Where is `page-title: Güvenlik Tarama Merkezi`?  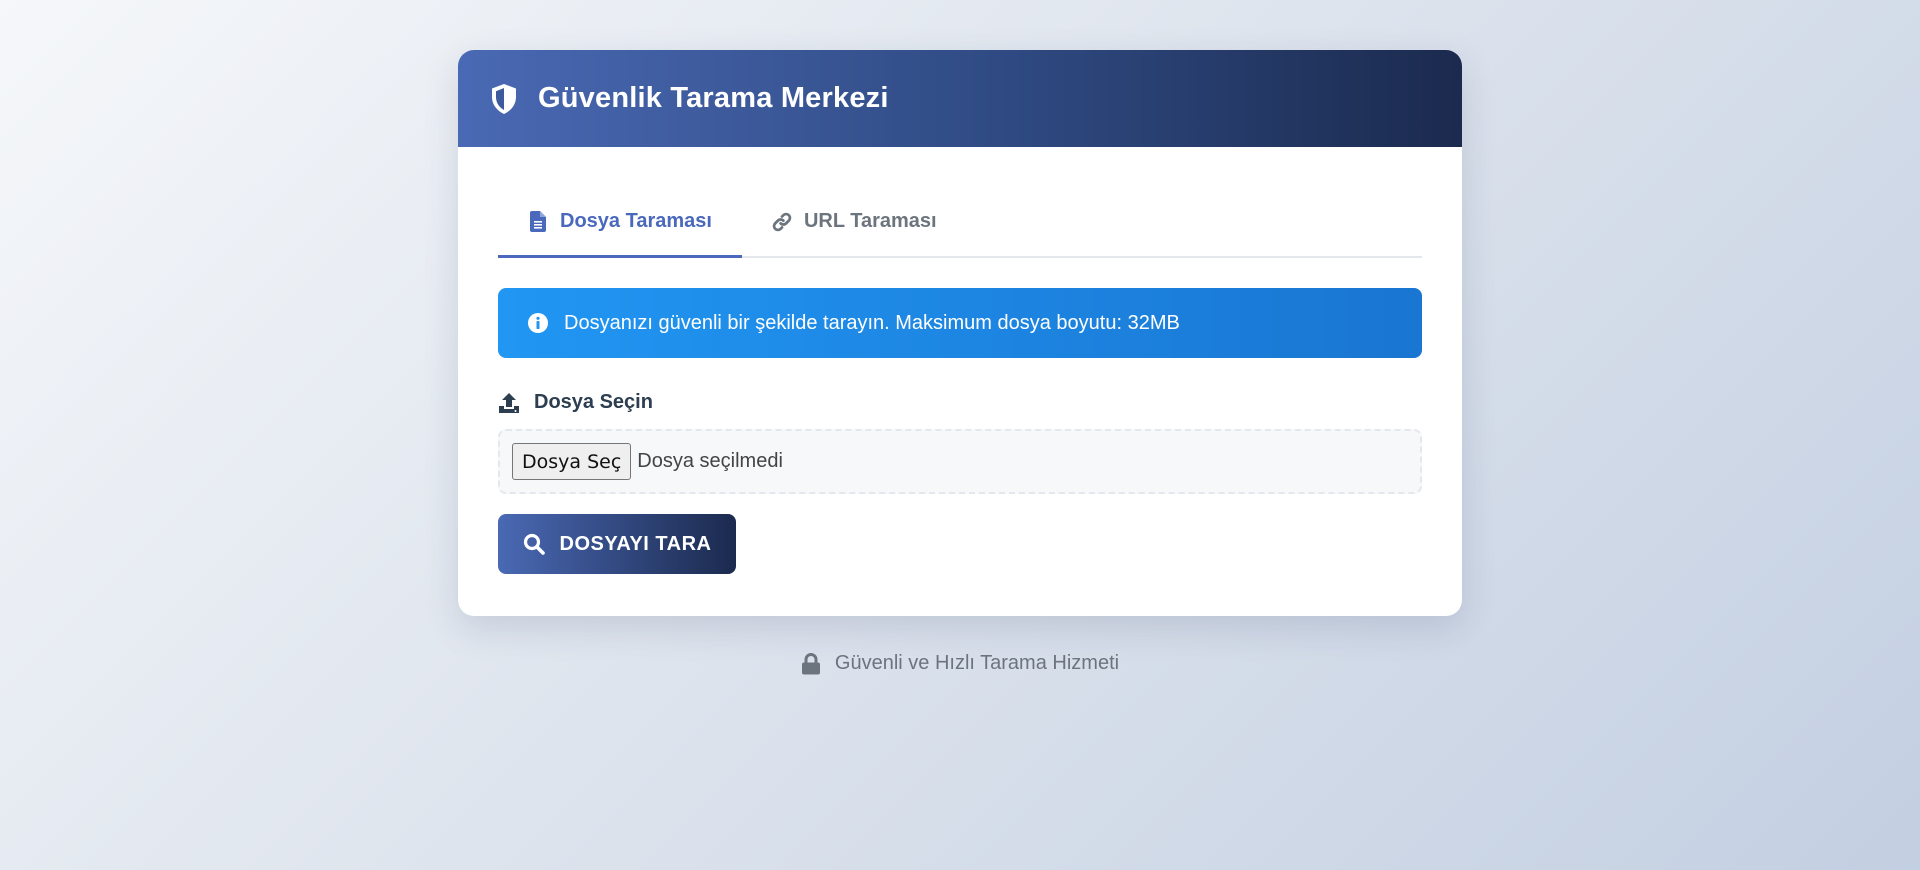
page-title: Güvenlik Tarama Merkezi is located at coordinates (713, 98).